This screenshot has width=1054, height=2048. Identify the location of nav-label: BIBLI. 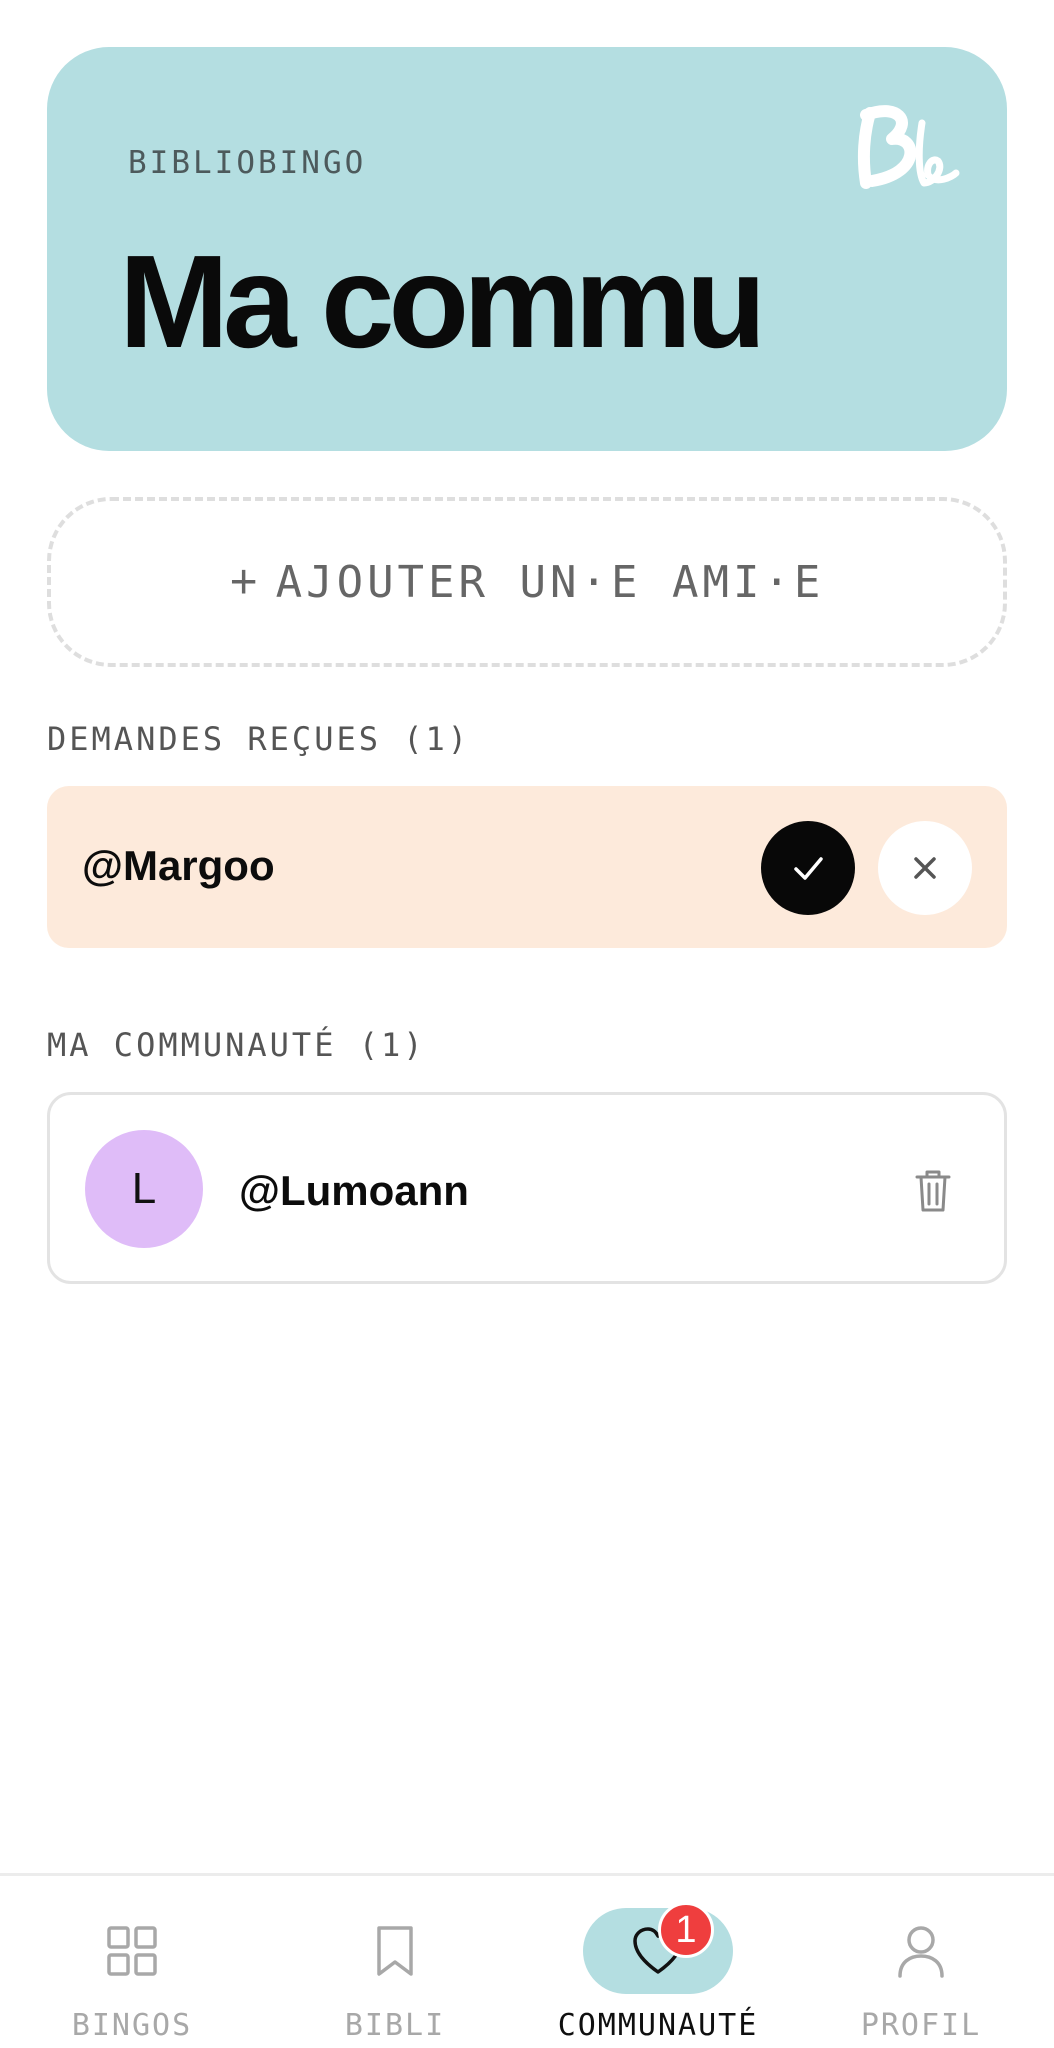
(395, 2025).